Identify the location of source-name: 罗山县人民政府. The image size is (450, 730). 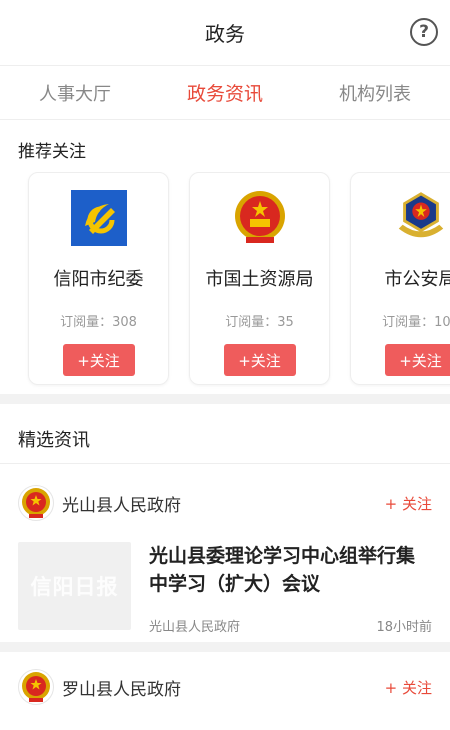
(223, 687).